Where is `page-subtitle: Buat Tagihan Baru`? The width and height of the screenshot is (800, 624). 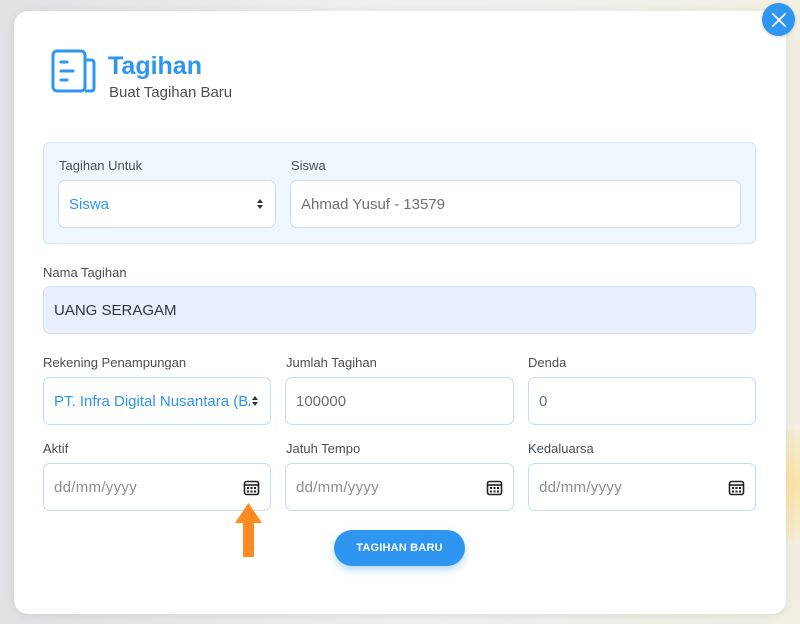
page-subtitle: Buat Tagihan Baru is located at coordinates (171, 92).